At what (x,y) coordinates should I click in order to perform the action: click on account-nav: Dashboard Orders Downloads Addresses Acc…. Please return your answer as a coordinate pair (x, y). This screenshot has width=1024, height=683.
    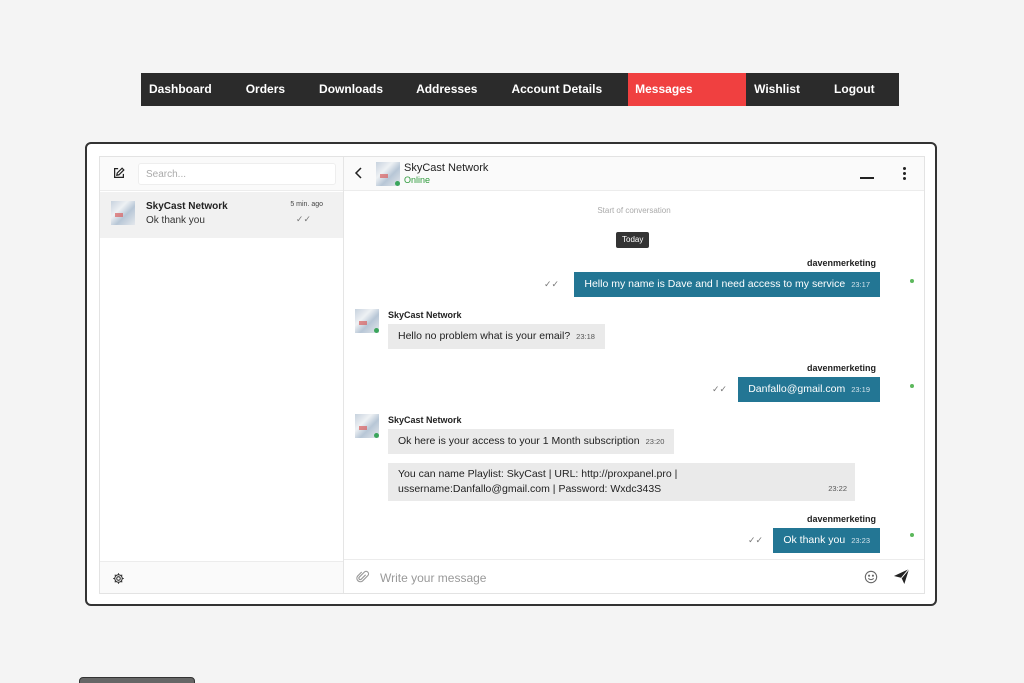
    Looking at the image, I should click on (520, 89).